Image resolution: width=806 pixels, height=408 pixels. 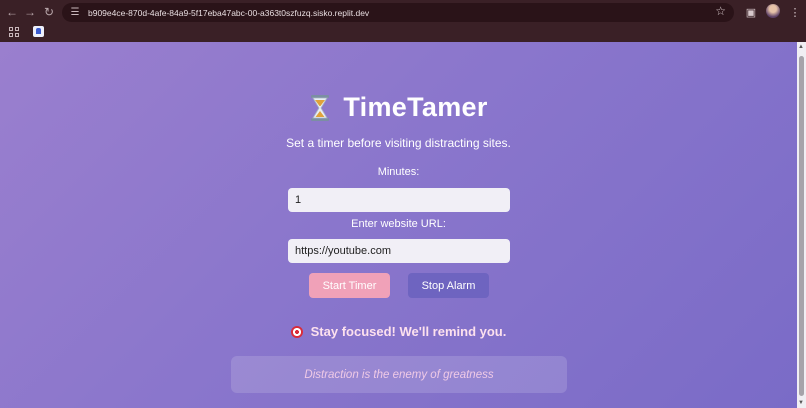 I want to click on page-title: TimeTamer, so click(x=415, y=107).